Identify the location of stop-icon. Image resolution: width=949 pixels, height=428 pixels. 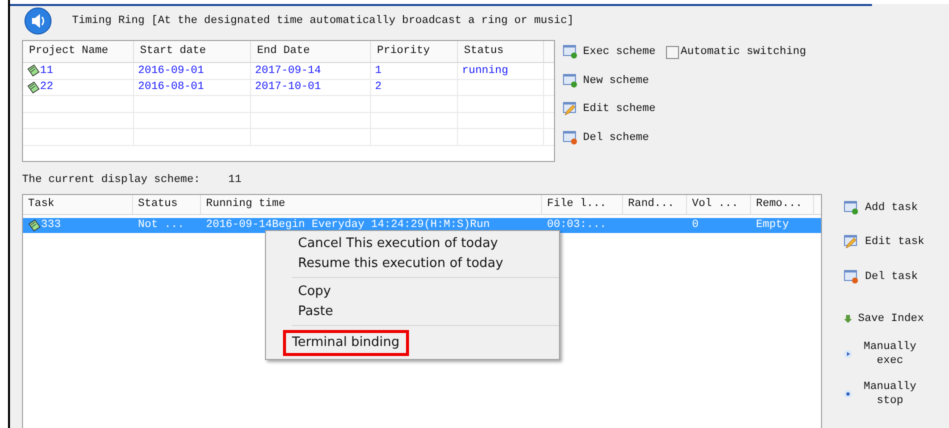
(848, 394).